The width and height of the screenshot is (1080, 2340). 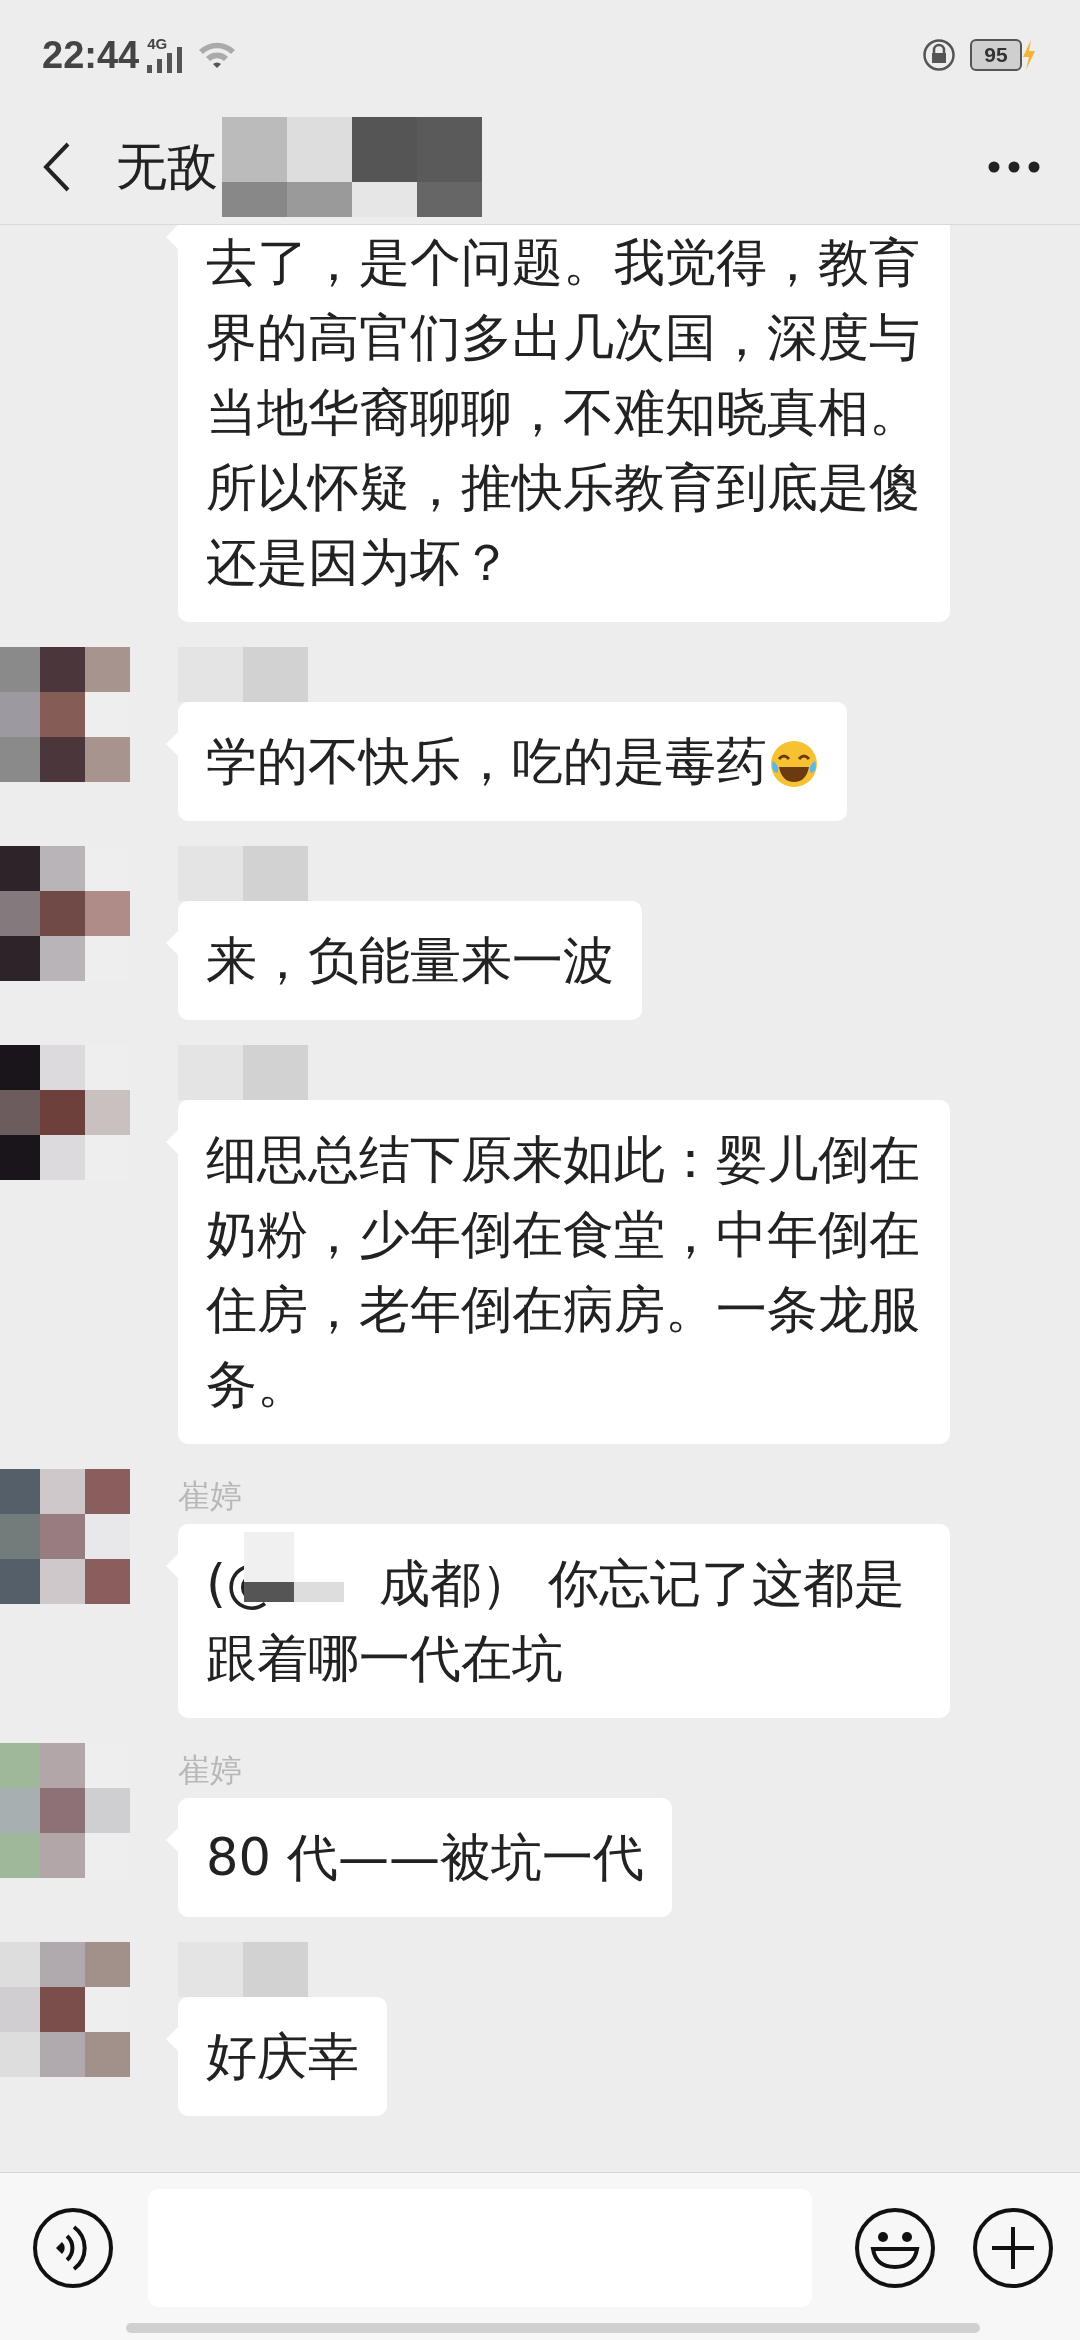 I want to click on network-type: 4G, so click(x=157, y=43).